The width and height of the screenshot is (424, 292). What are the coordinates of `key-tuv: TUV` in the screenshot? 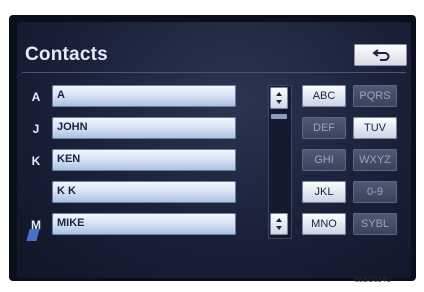 It's located at (375, 128).